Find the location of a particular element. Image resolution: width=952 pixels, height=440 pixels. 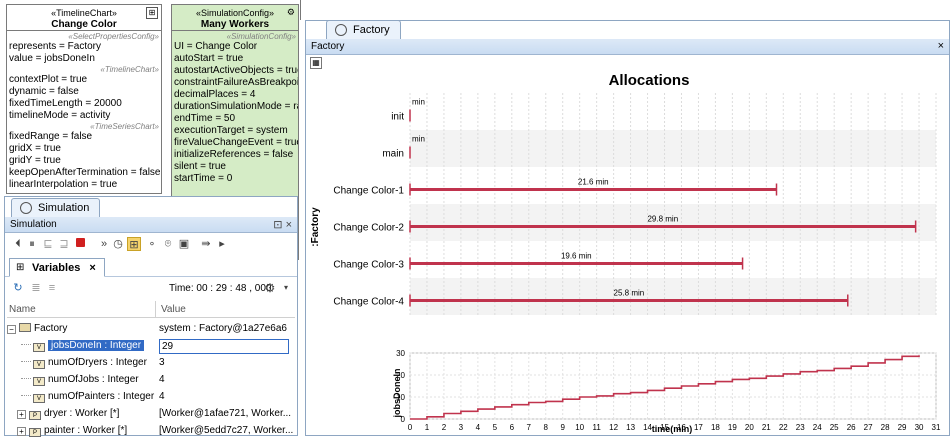

export-icon: ▣ is located at coordinates (184, 244).